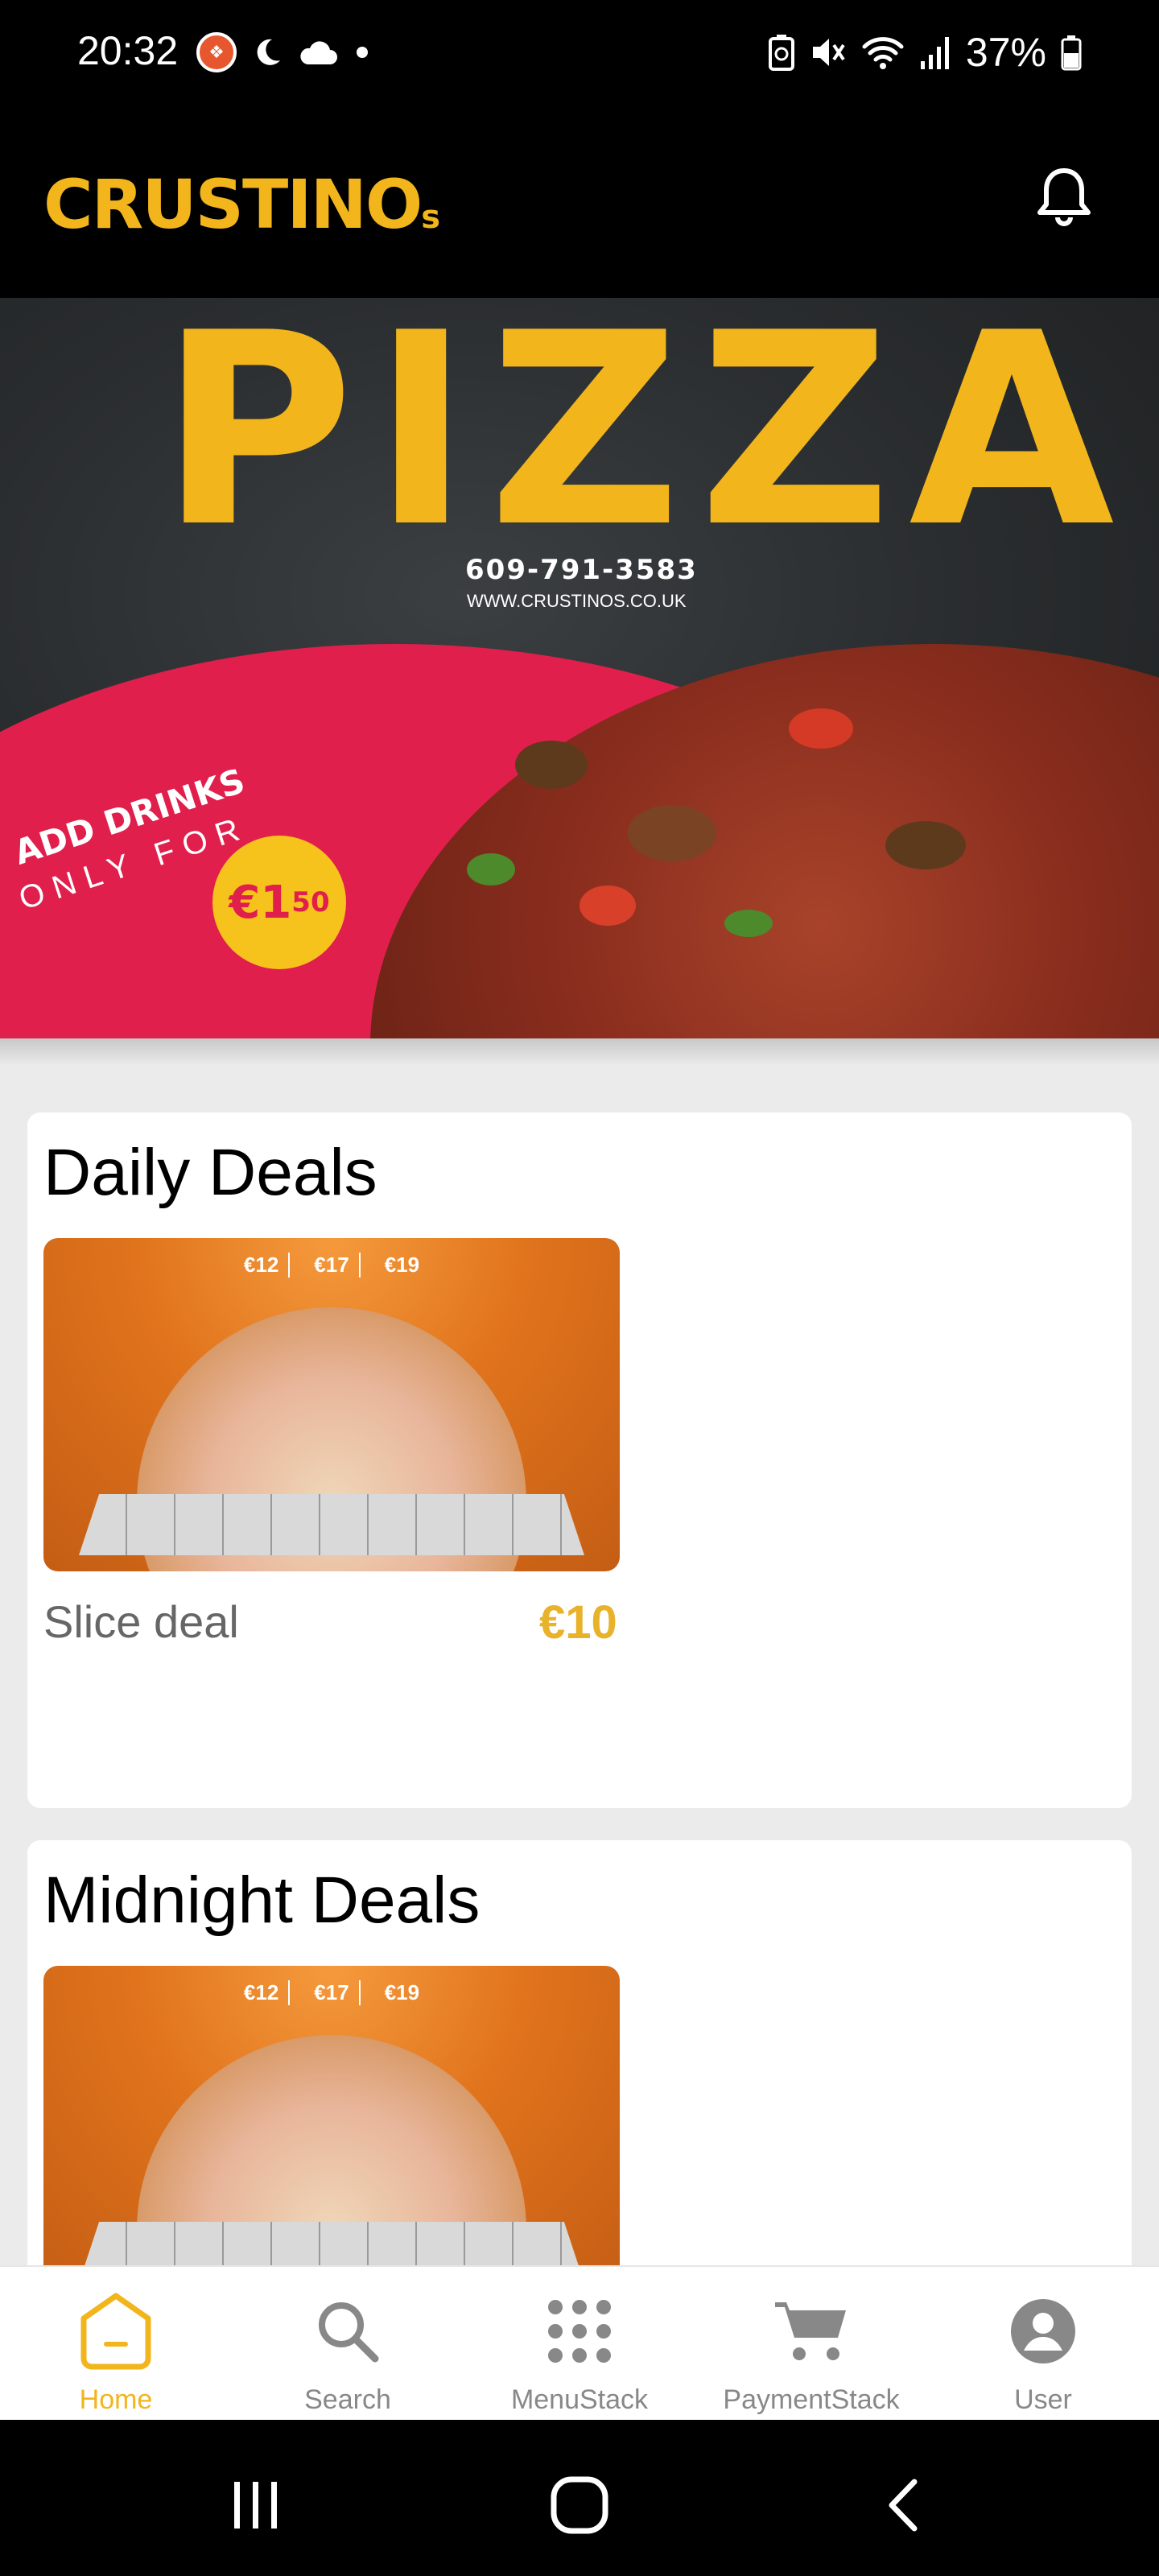 This screenshot has width=1159, height=2576. I want to click on back-icon, so click(903, 2505).